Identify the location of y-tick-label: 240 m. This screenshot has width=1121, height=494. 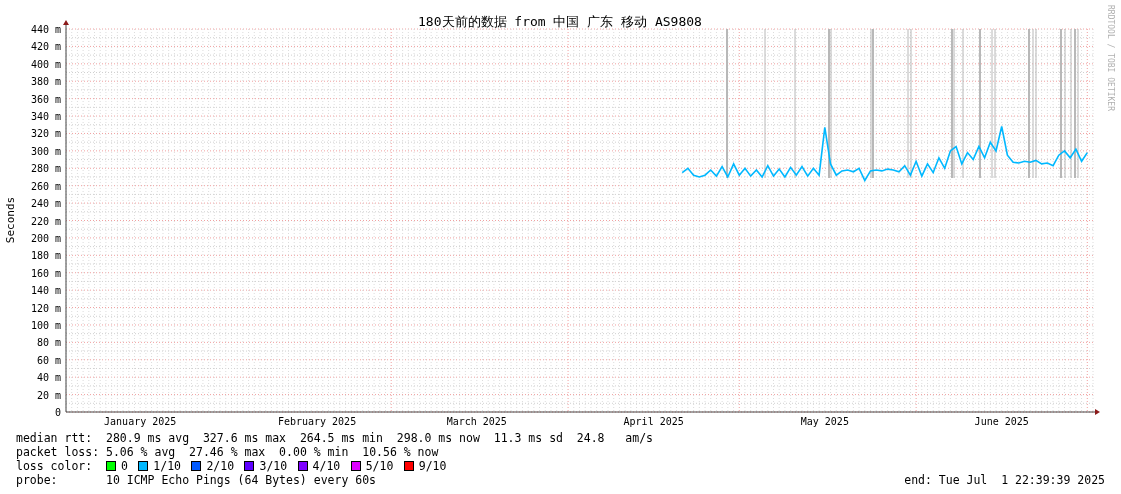
(45, 204).